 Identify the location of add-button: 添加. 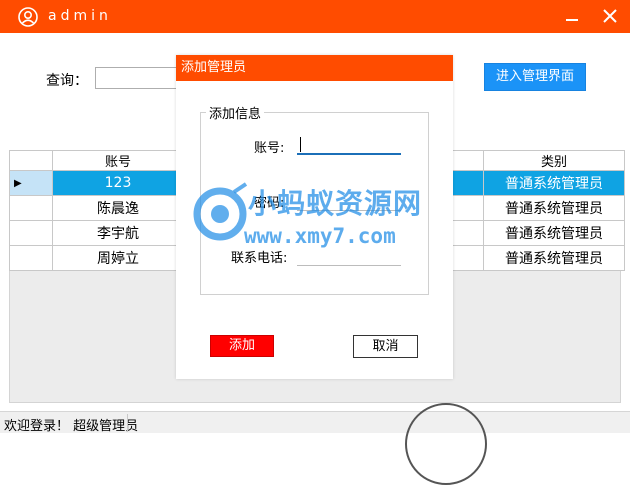
(242, 346).